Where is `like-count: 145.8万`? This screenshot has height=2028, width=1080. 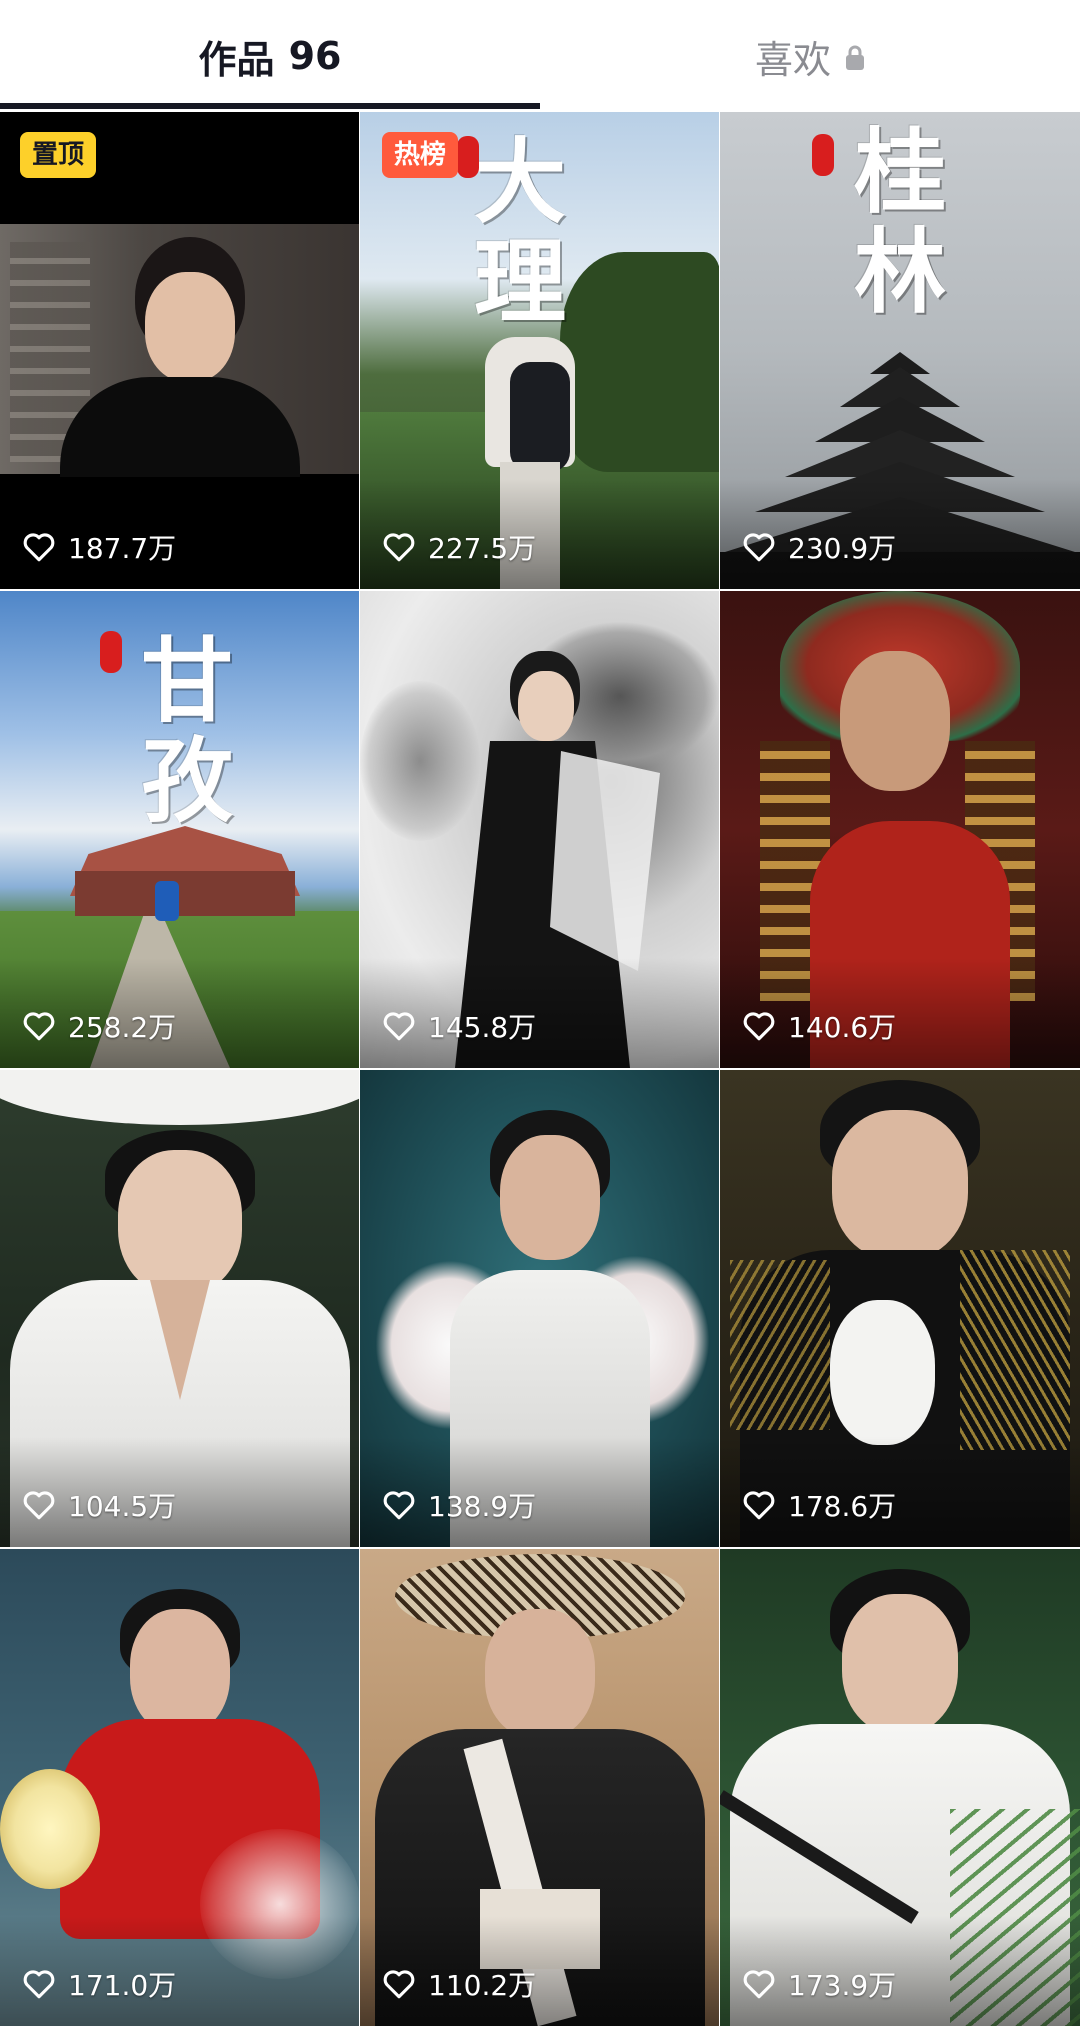 like-count: 145.8万 is located at coordinates (459, 1026).